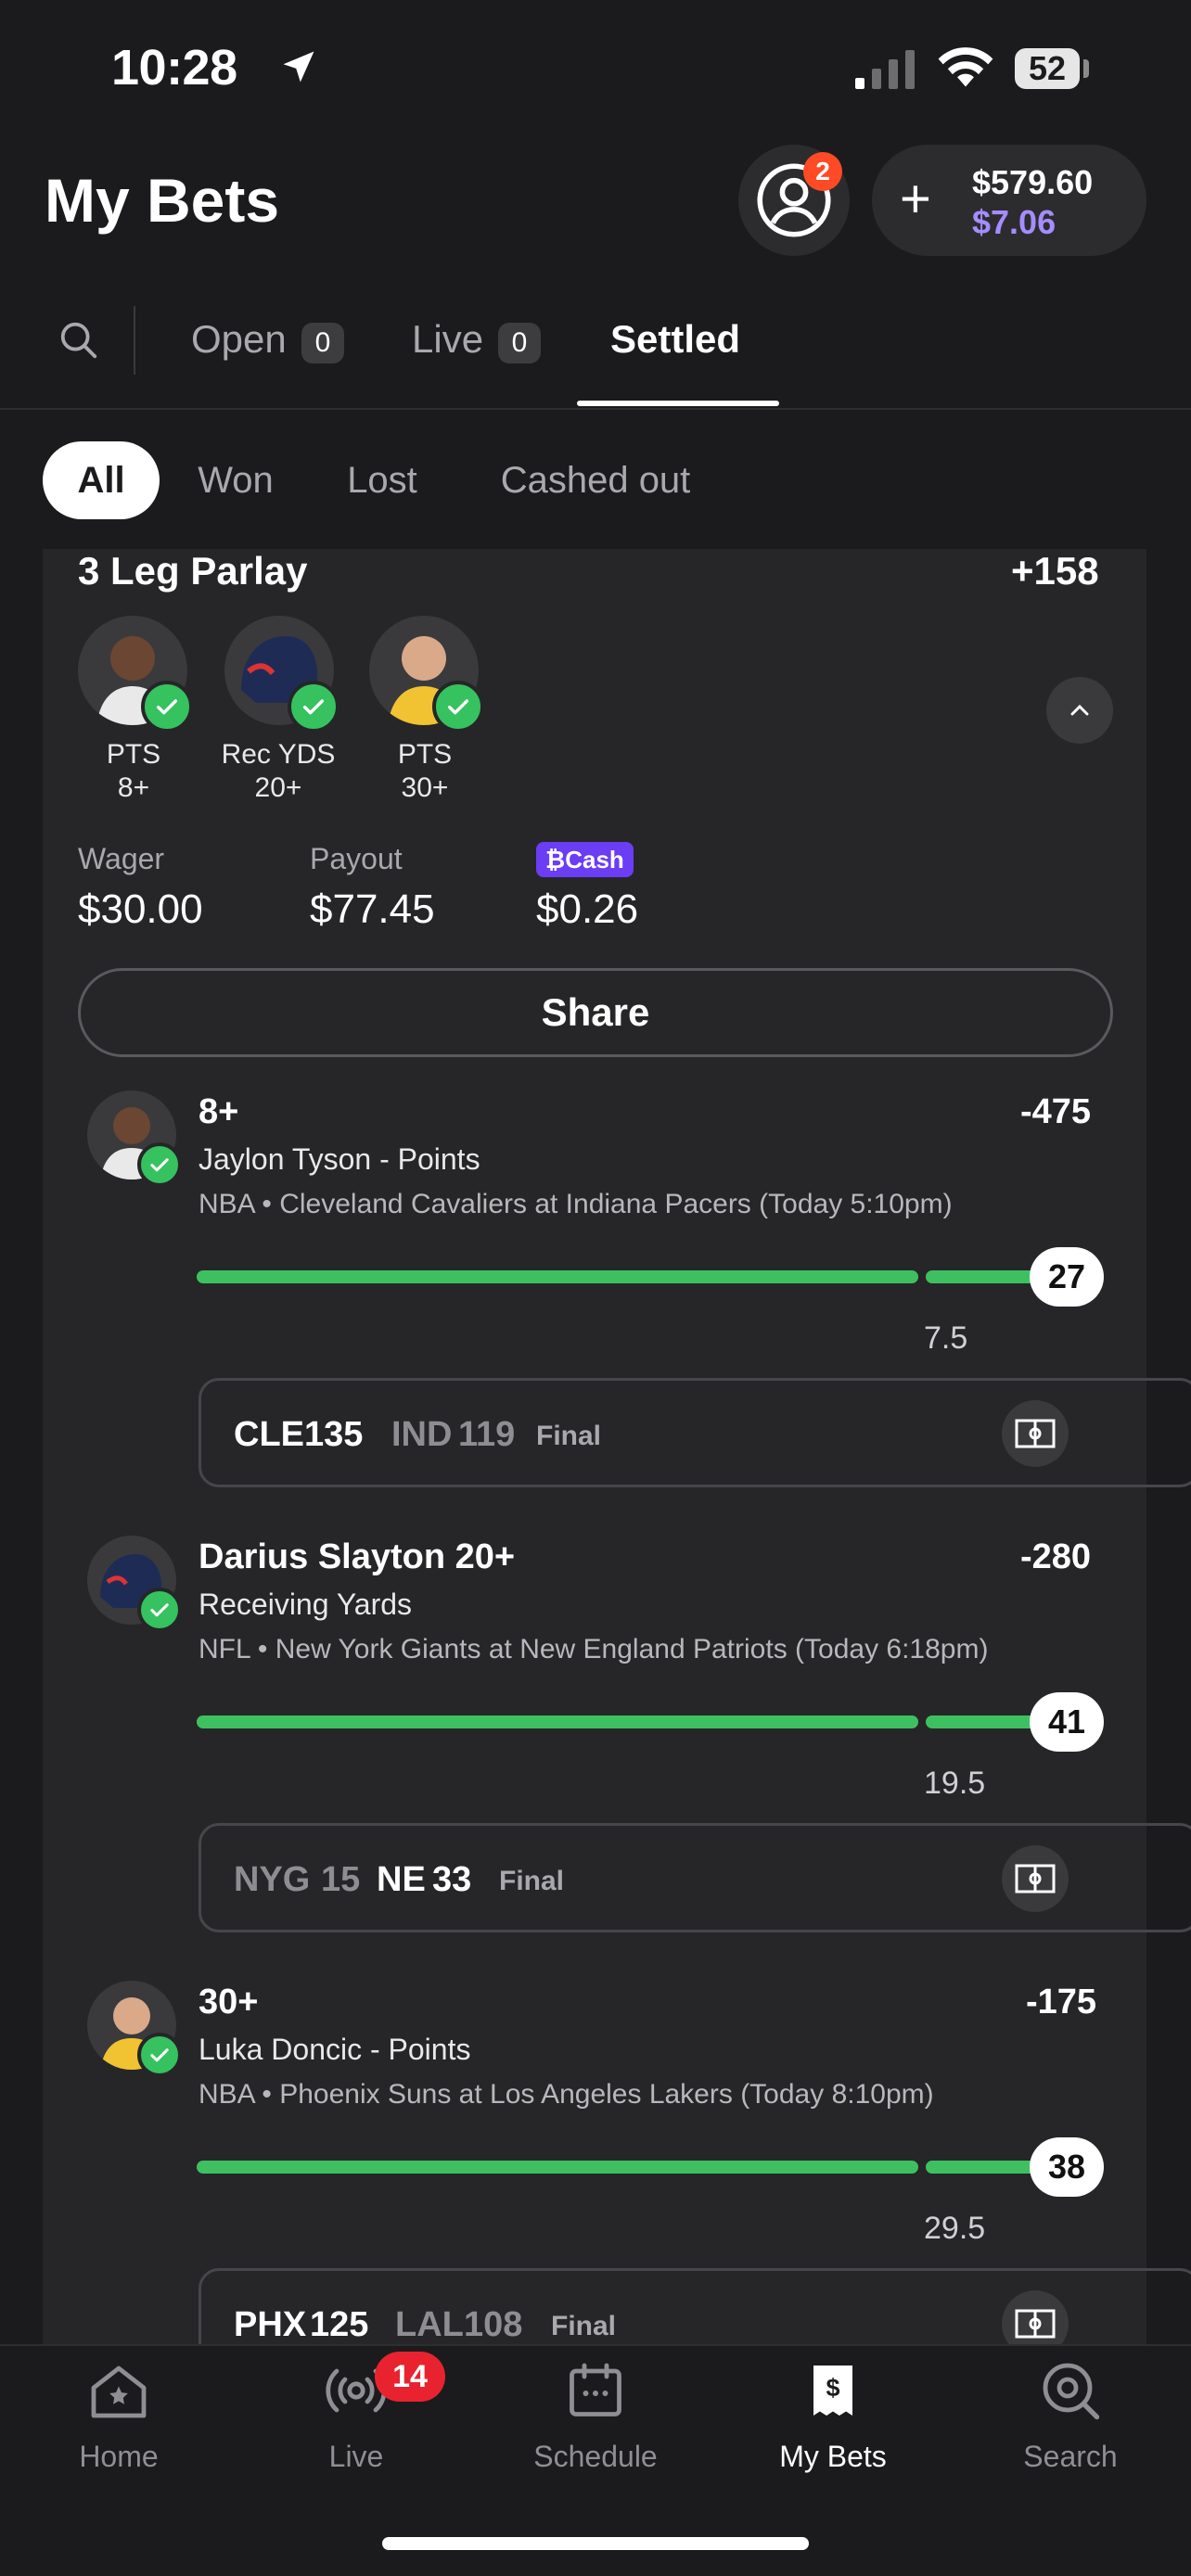 The width and height of the screenshot is (1191, 2576). Describe the element at coordinates (885, 69) in the screenshot. I see `cellular-signal-icon` at that location.